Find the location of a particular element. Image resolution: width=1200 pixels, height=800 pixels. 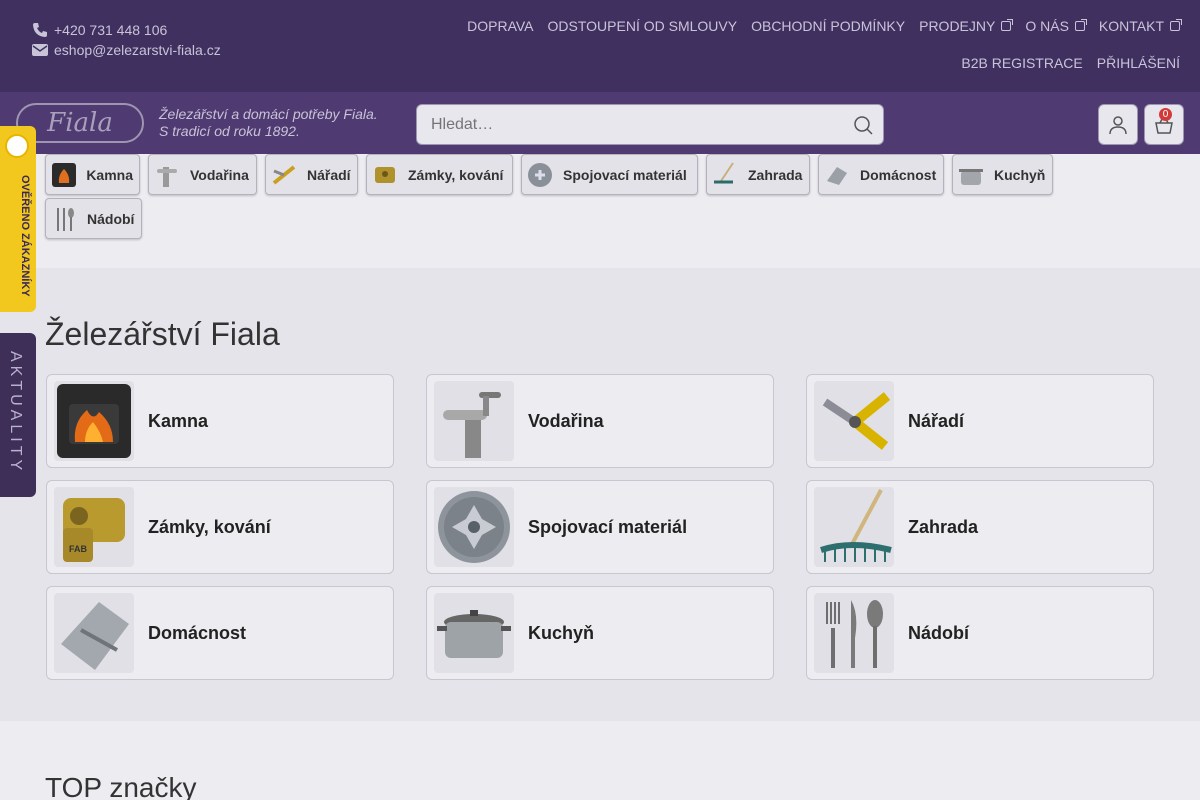

account-nav: B2B REGISTRACE PŘIHLÁŠENÍ is located at coordinates (1063, 63).